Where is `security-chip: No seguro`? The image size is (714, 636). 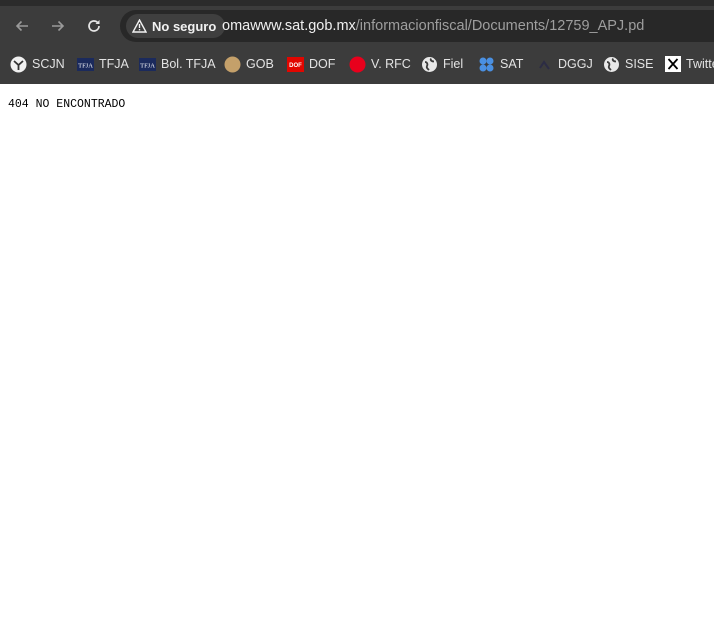
security-chip: No seguro is located at coordinates (176, 26).